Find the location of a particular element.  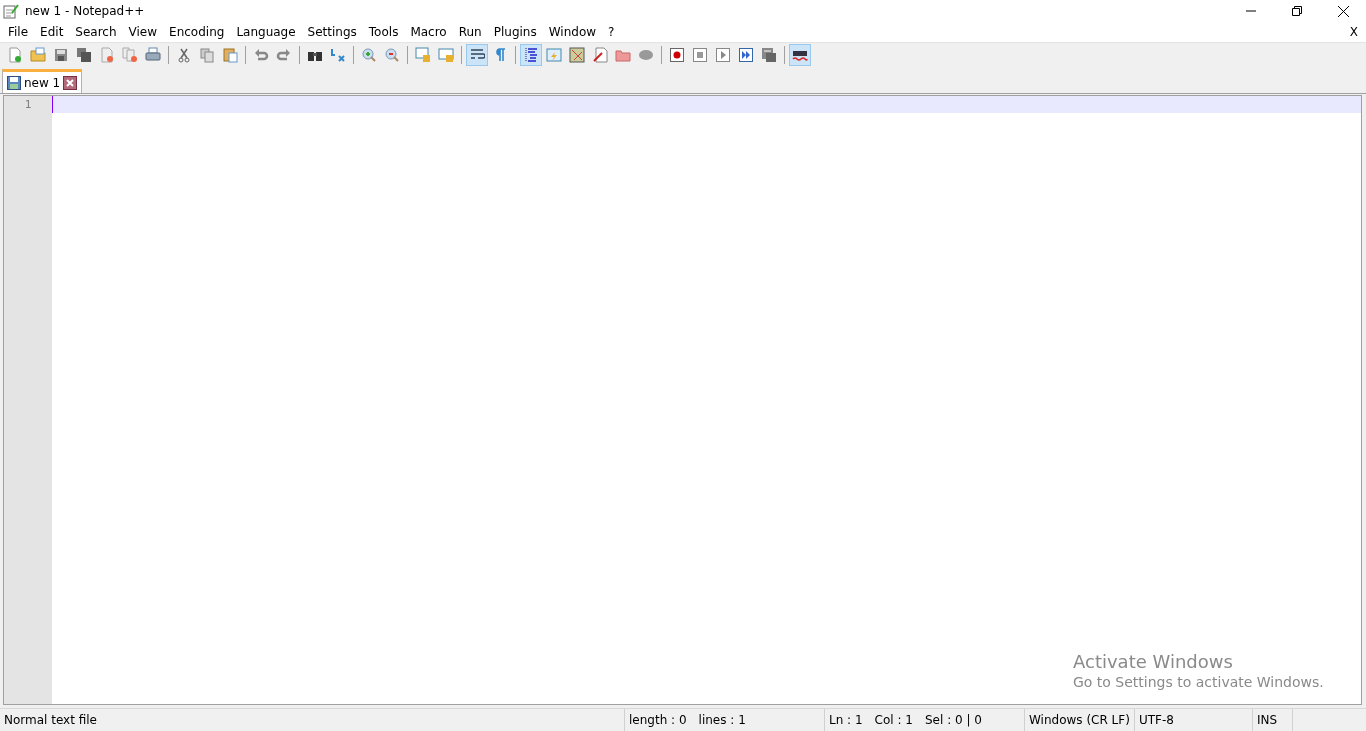

notepad-icon is located at coordinates (11, 11).